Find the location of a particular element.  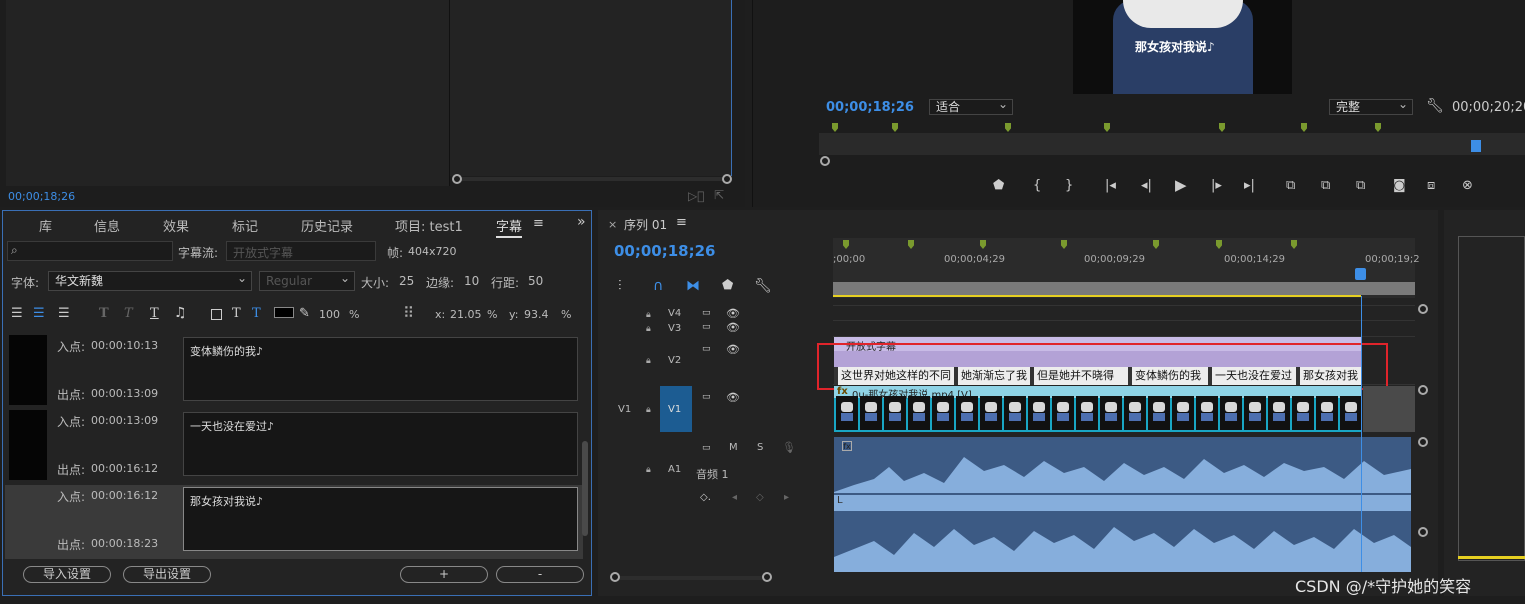

solo-button: S is located at coordinates (760, 447).